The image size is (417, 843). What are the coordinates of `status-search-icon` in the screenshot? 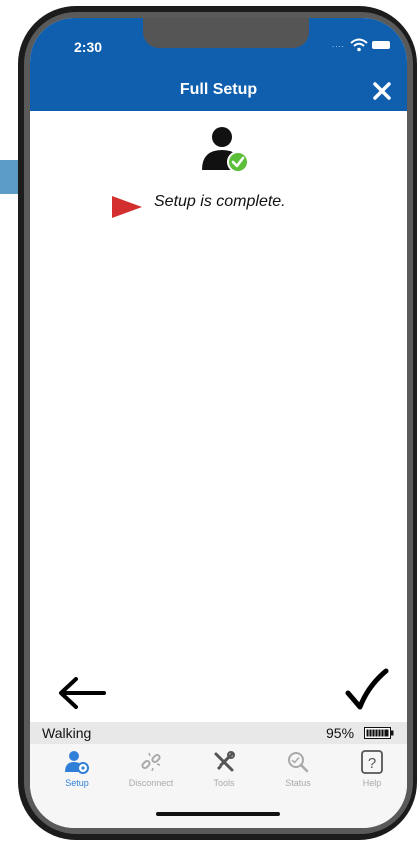 It's located at (298, 762).